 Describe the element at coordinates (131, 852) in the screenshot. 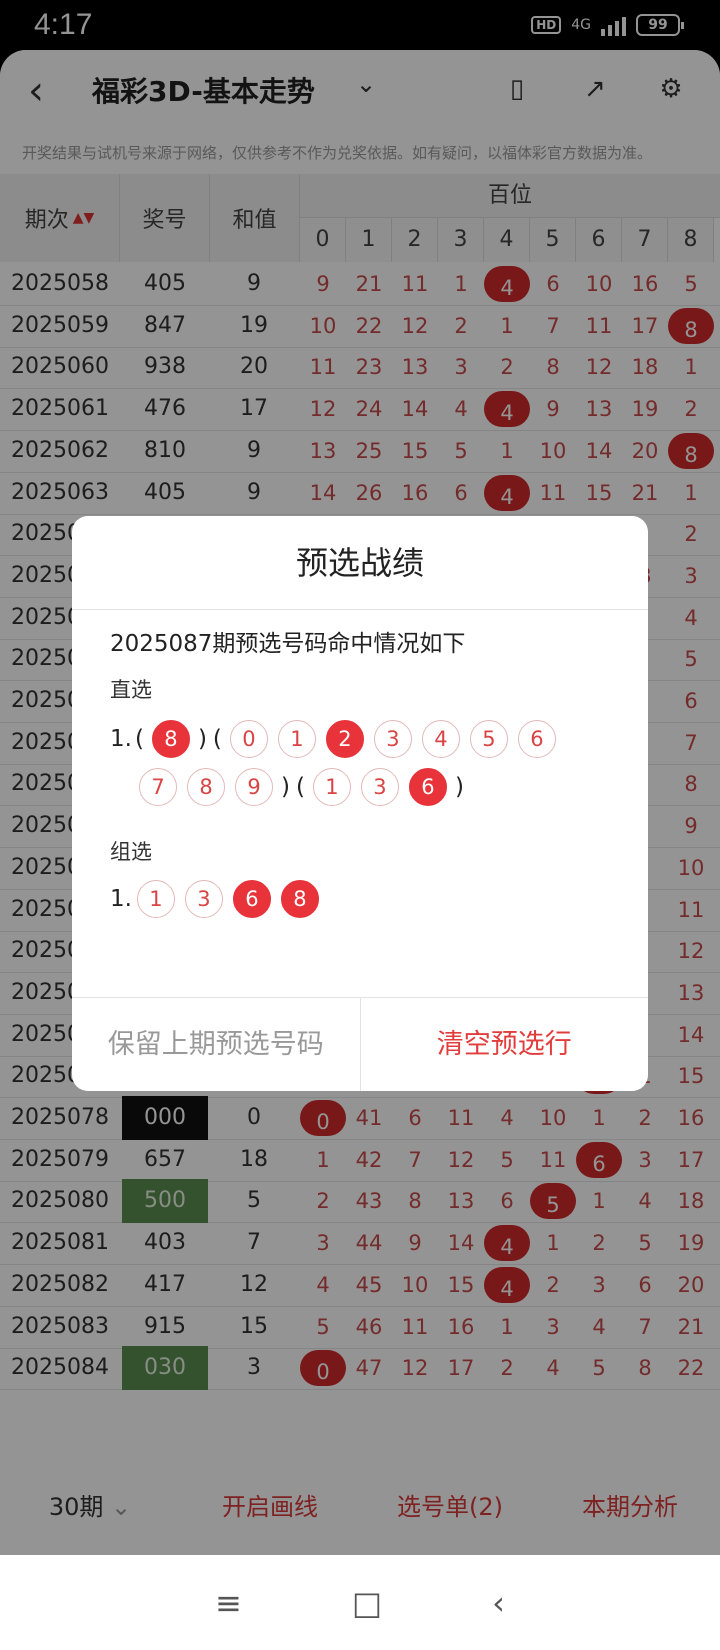

I see `group-label: 组选` at that location.